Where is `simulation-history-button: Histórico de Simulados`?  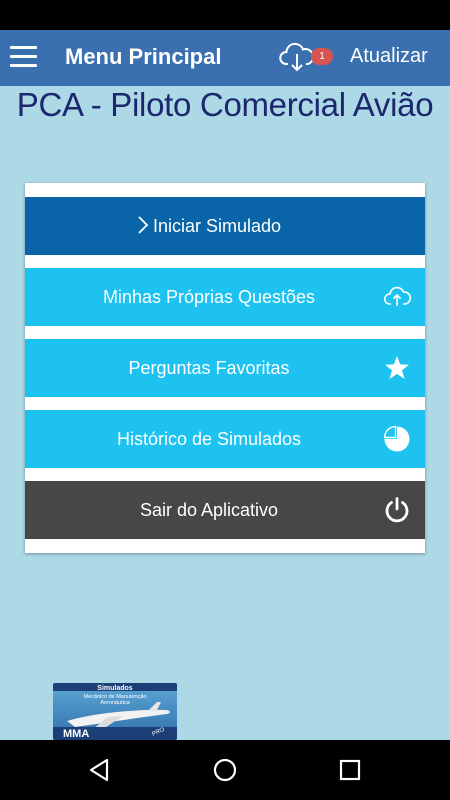
simulation-history-button: Histórico de Simulados is located at coordinates (225, 439).